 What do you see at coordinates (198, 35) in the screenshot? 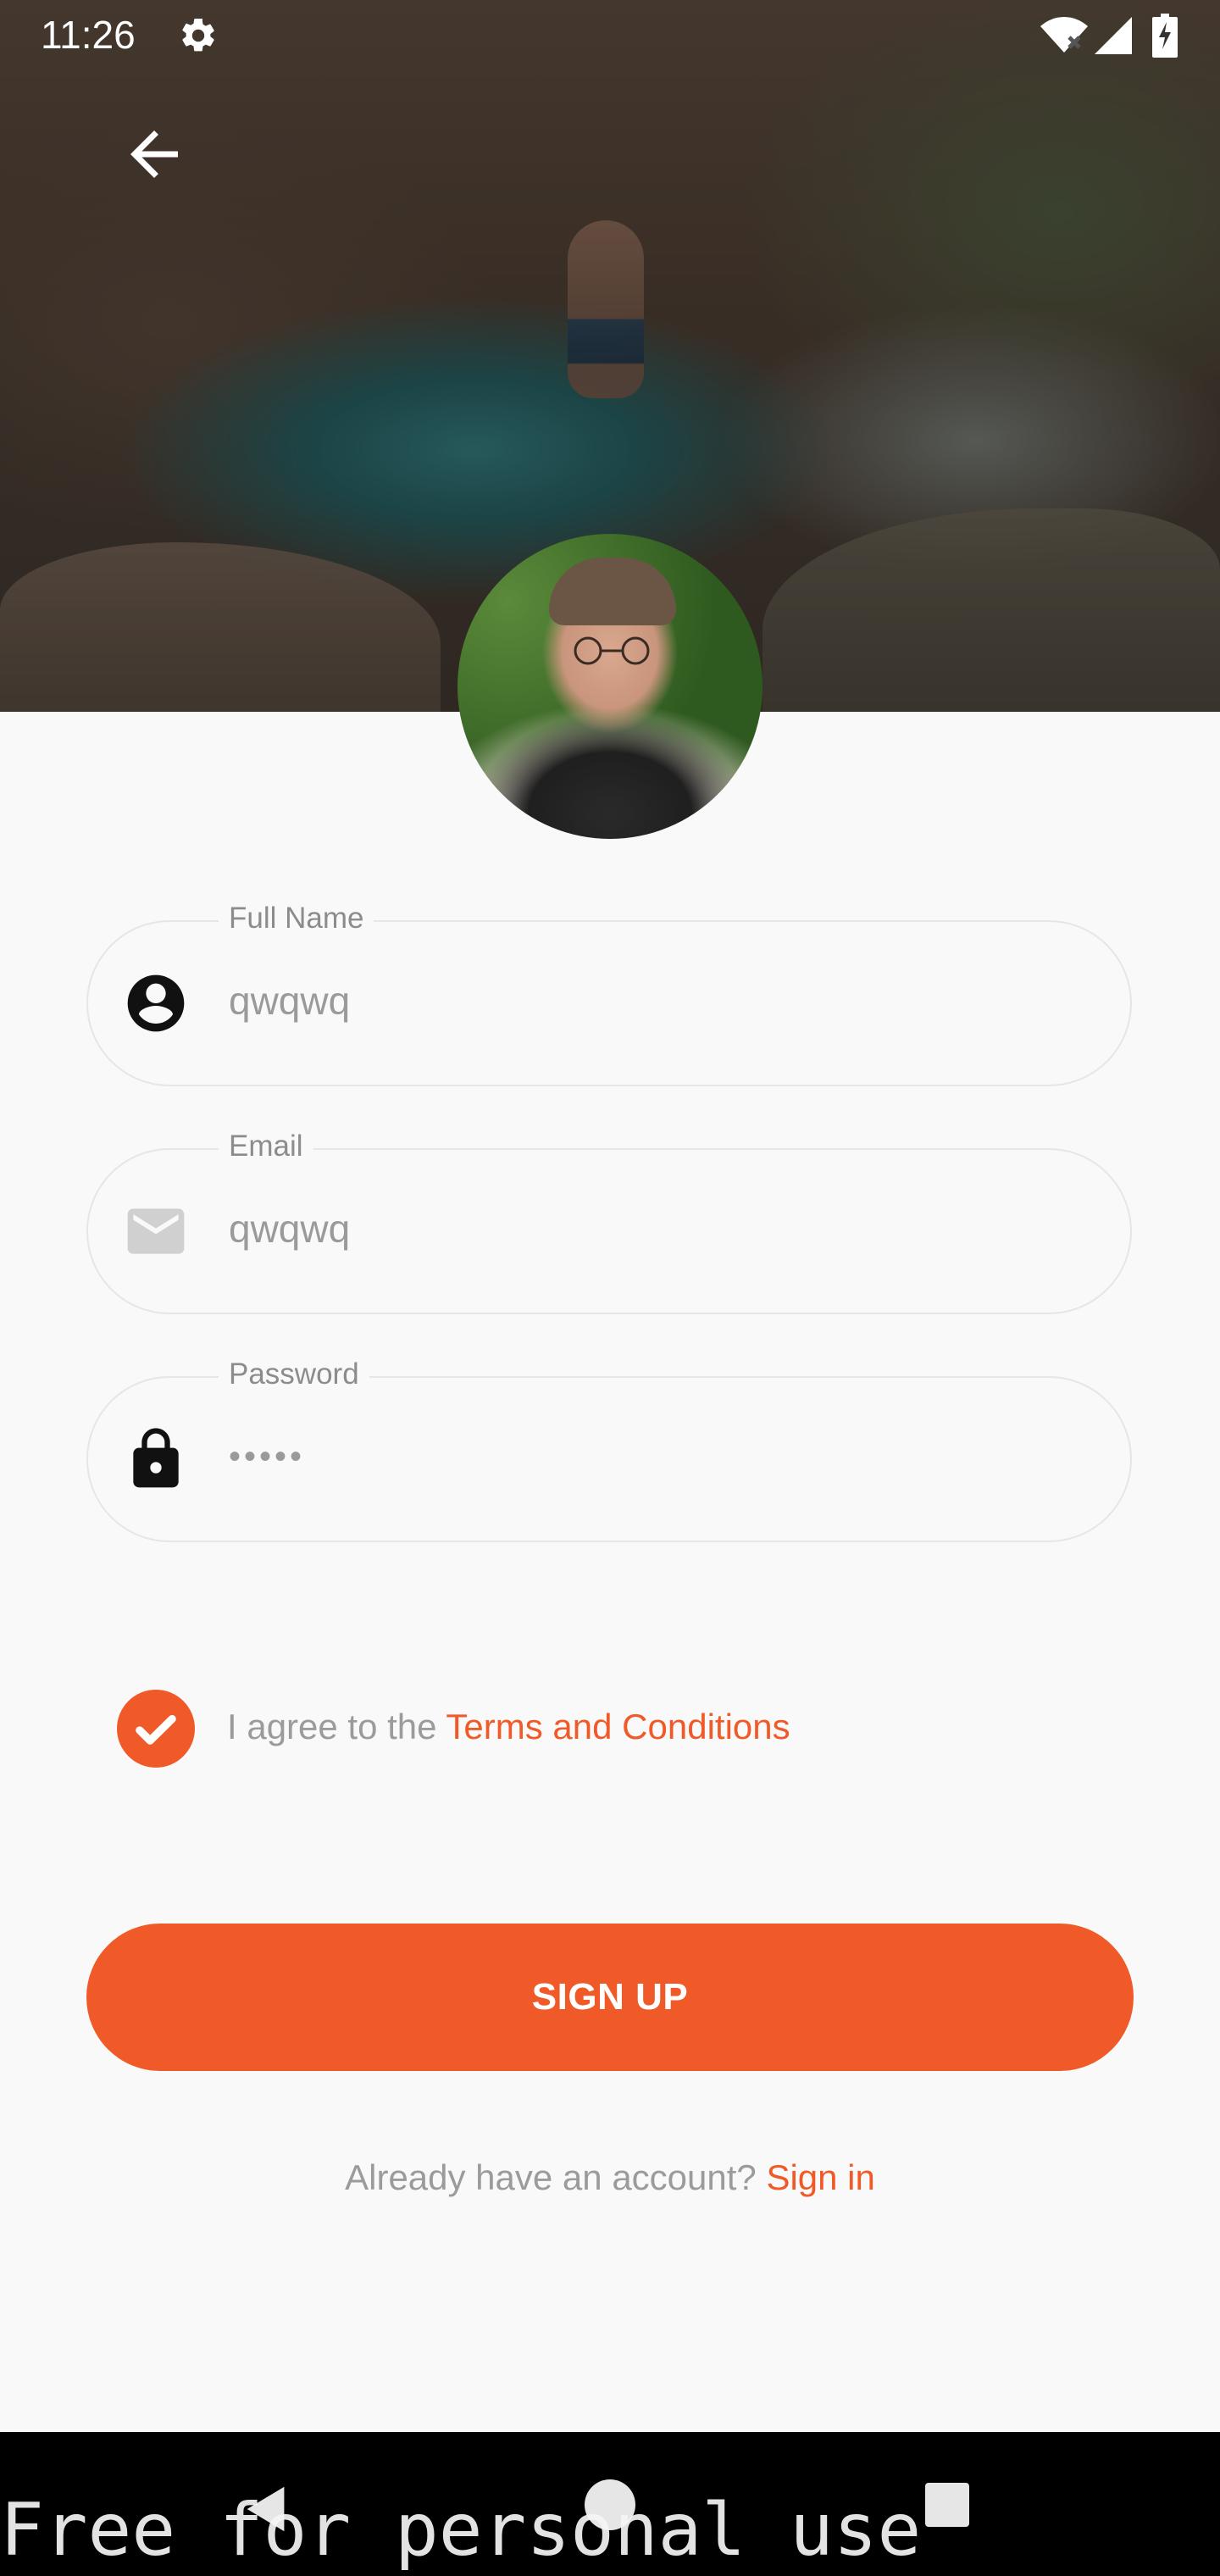
I see `settings-gear-icon` at bounding box center [198, 35].